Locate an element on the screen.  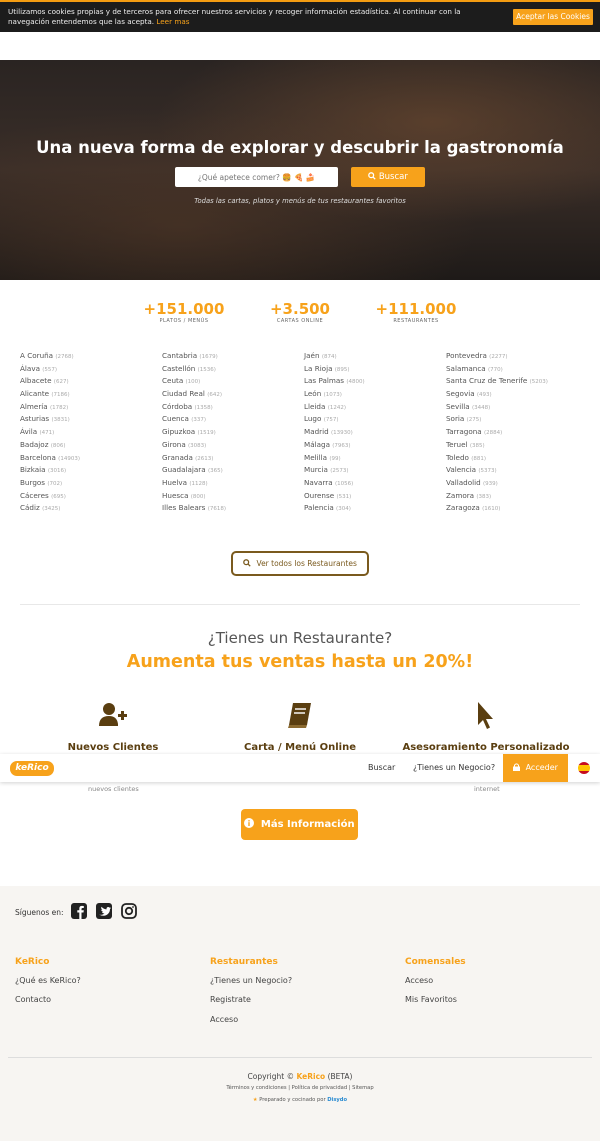
province-link: Cantabria (1679) is located at coordinates (232, 356).